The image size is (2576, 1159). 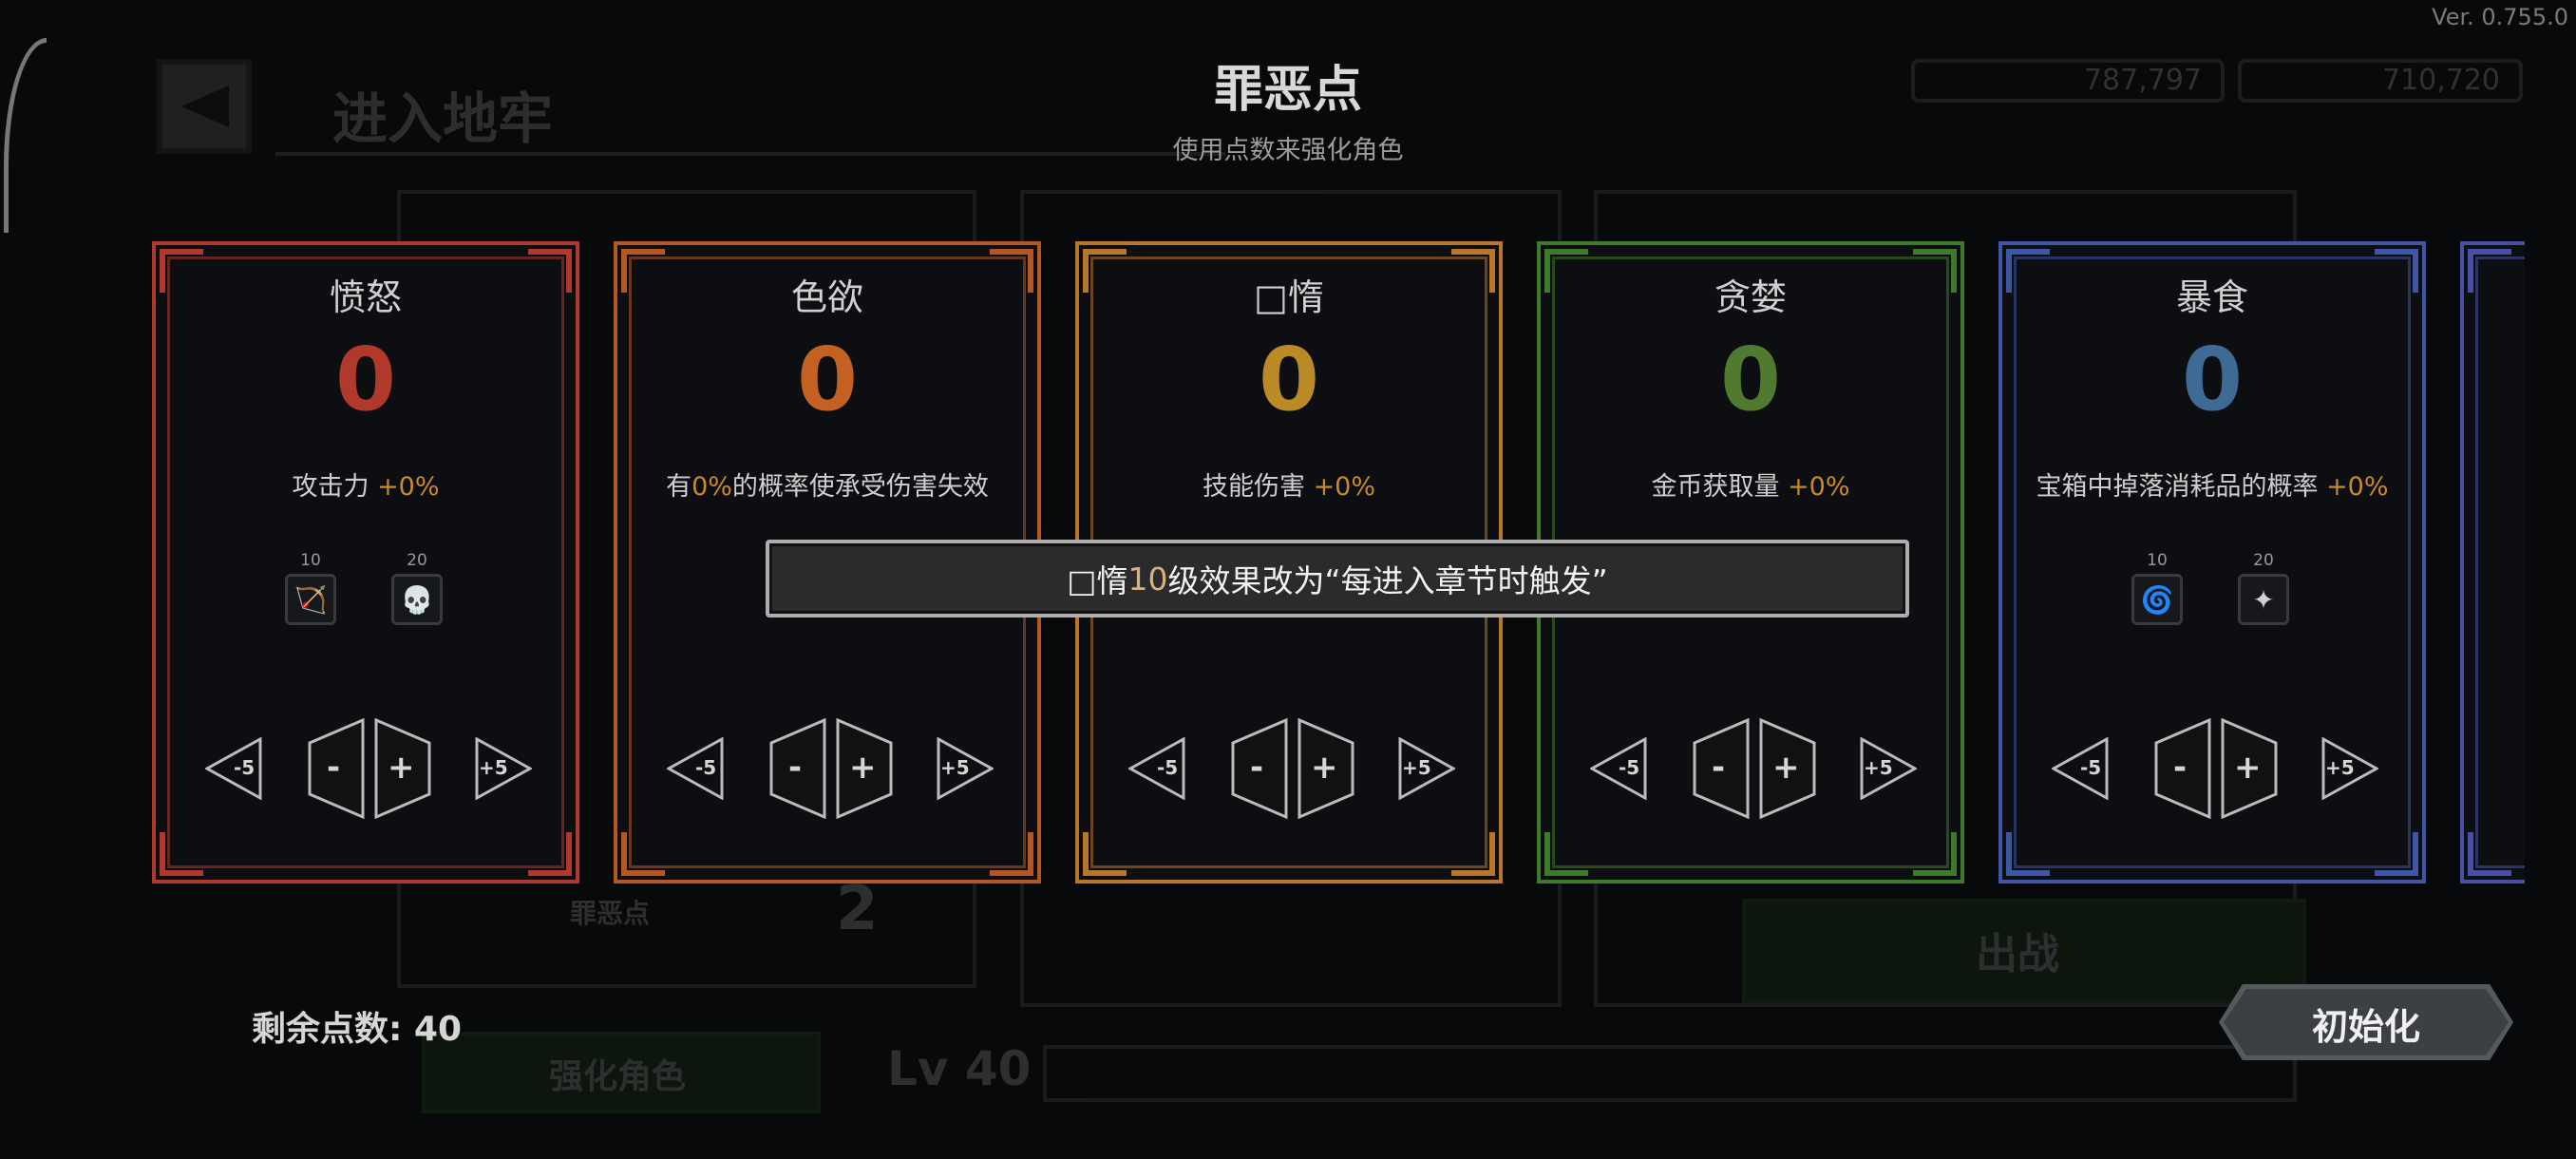 I want to click on bg-upgrade-label: 强化角色, so click(x=618, y=1076).